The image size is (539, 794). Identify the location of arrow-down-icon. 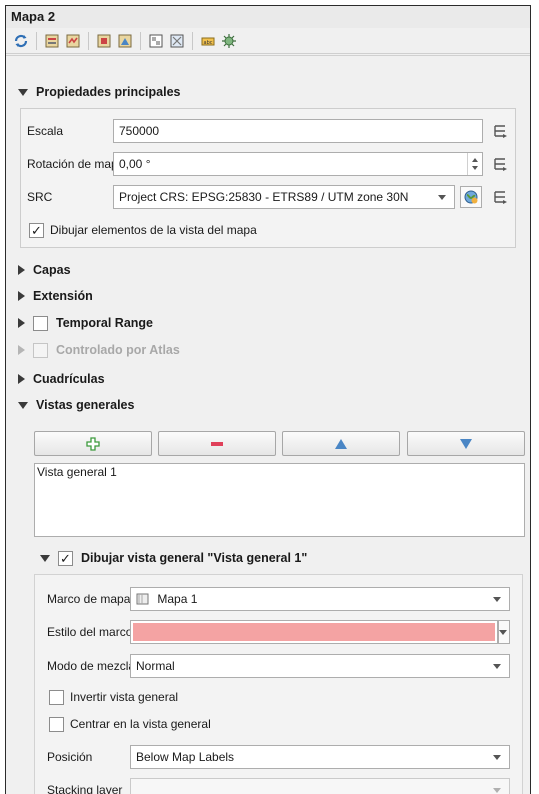
(466, 443).